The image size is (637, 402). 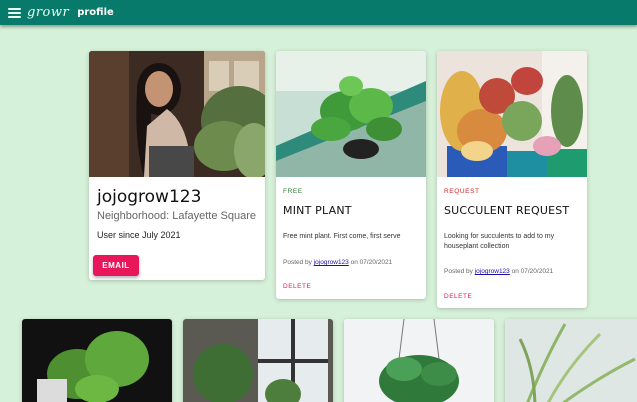 What do you see at coordinates (317, 210) in the screenshot?
I see `post-title: MINT PLANT` at bounding box center [317, 210].